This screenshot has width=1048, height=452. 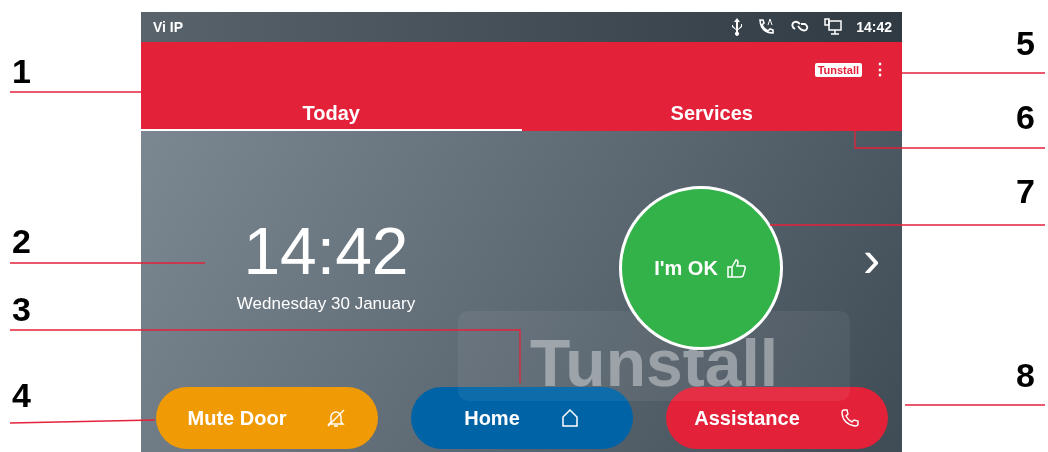 I want to click on callout-number: 2, so click(x=21, y=241).